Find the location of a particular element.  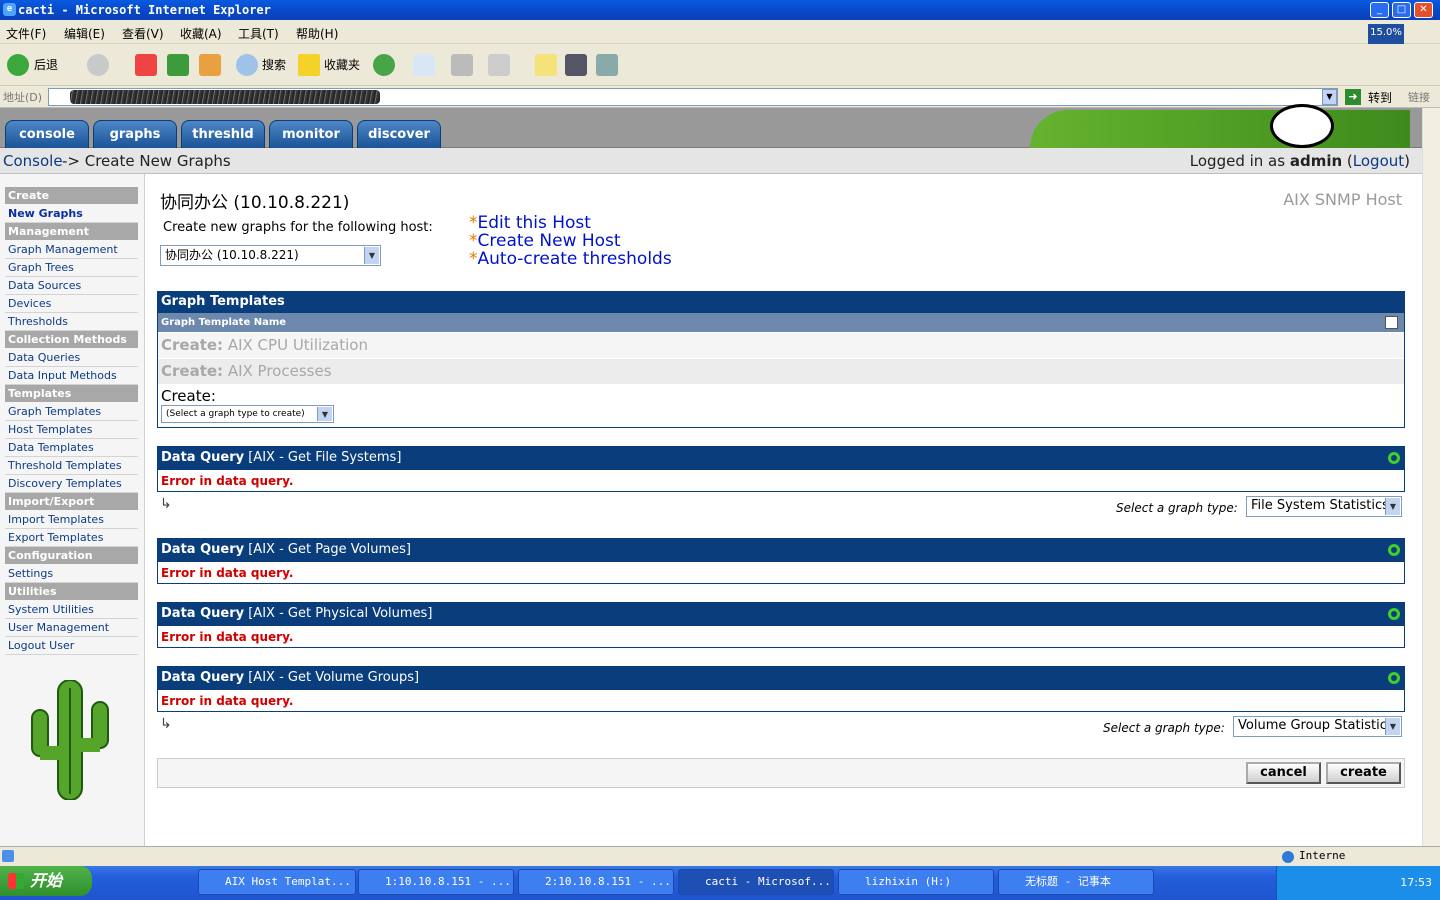

create-button: create is located at coordinates (1363, 773).